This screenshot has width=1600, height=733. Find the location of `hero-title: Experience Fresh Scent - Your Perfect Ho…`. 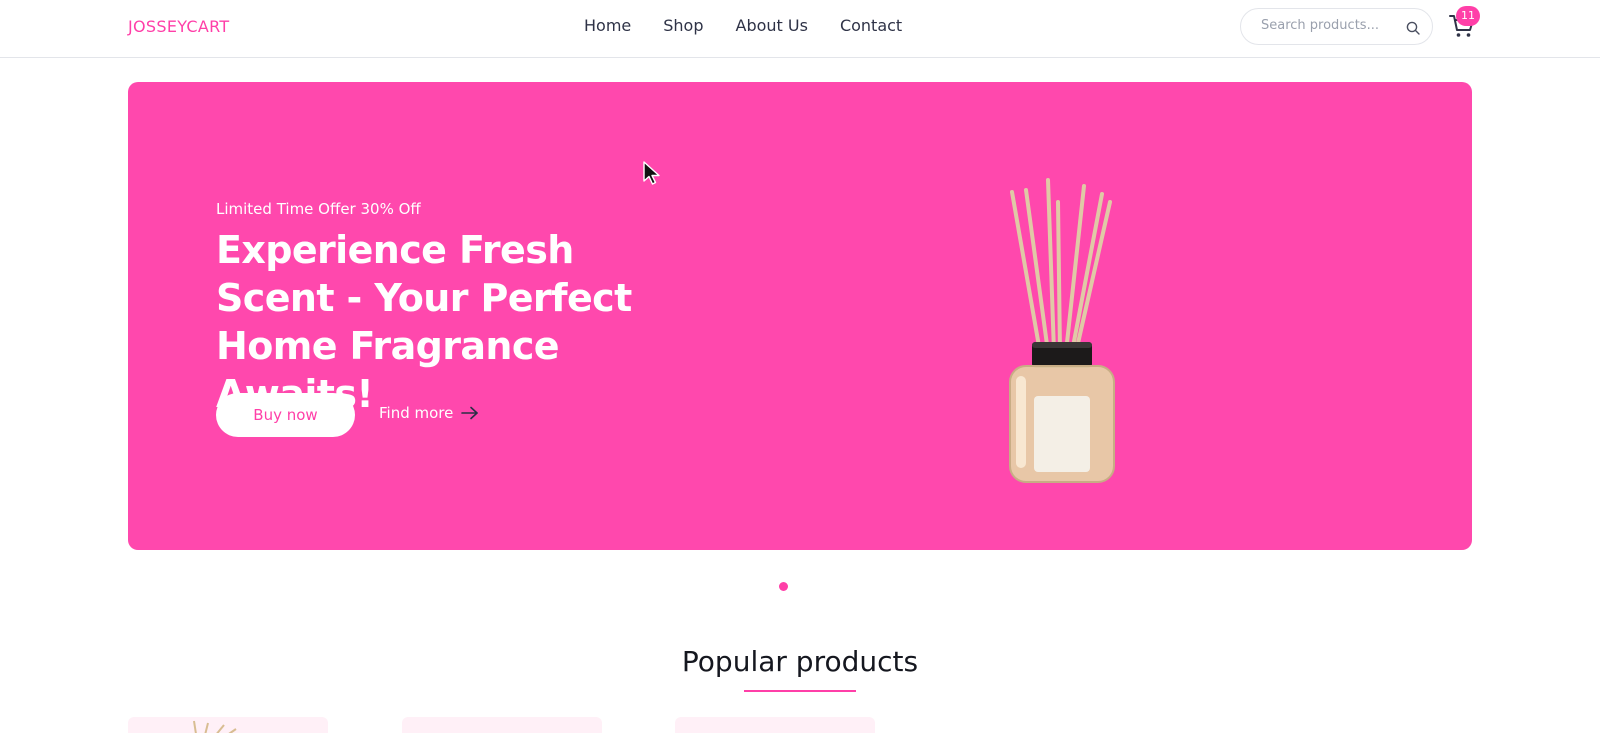

hero-title: Experience Fresh Scent - Your Perfect Ho… is located at coordinates (424, 322).